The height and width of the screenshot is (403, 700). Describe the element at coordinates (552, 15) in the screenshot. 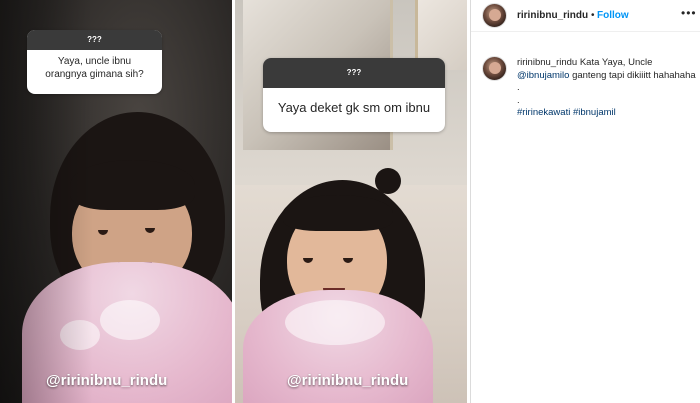

I see `post-username: ririnibnu_rindu` at that location.